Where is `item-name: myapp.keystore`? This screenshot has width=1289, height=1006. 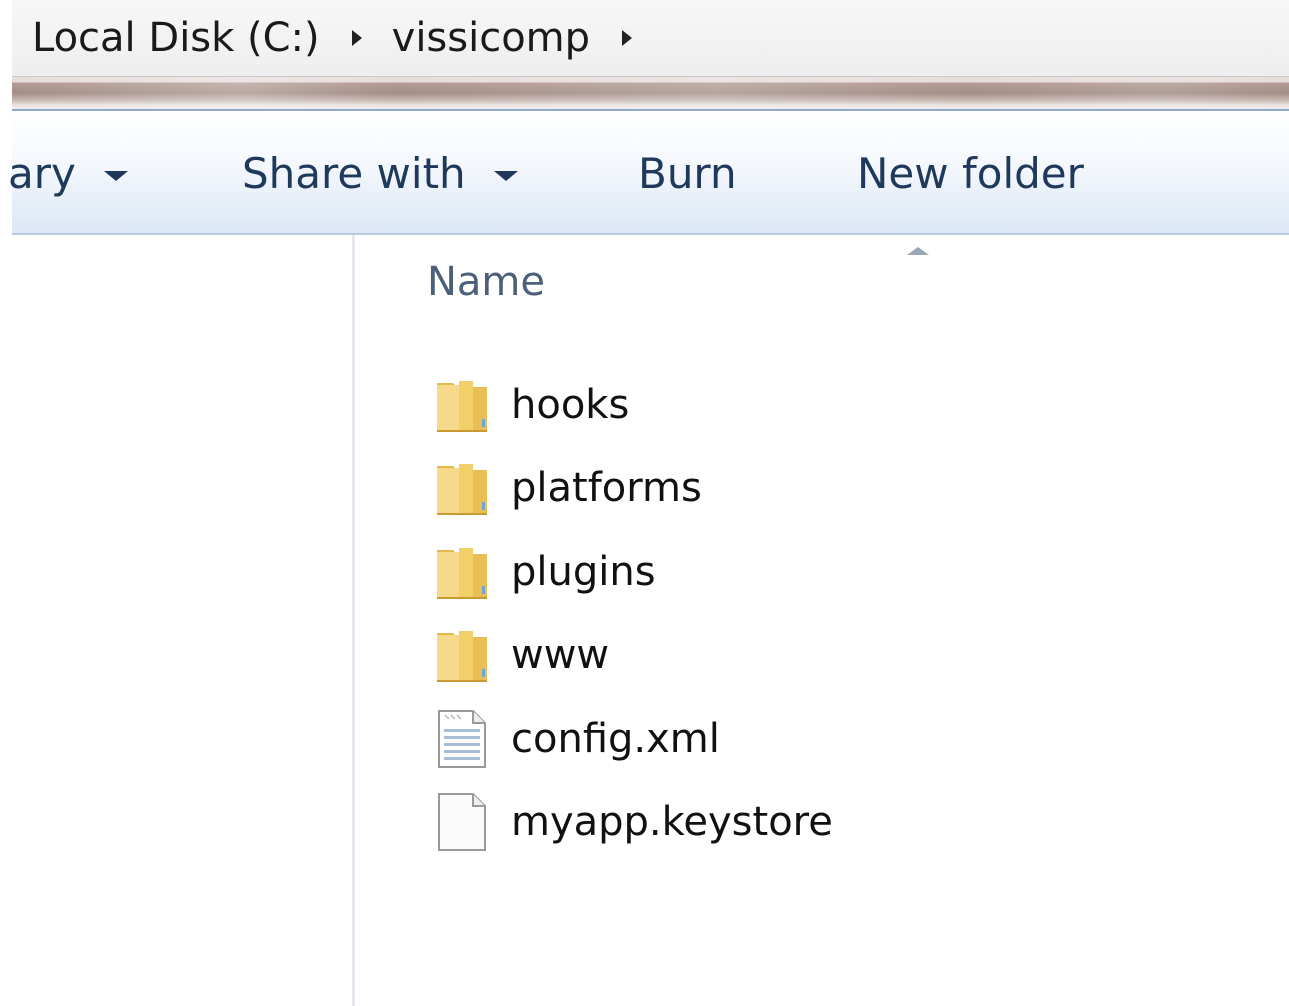
item-name: myapp.keystore is located at coordinates (672, 822).